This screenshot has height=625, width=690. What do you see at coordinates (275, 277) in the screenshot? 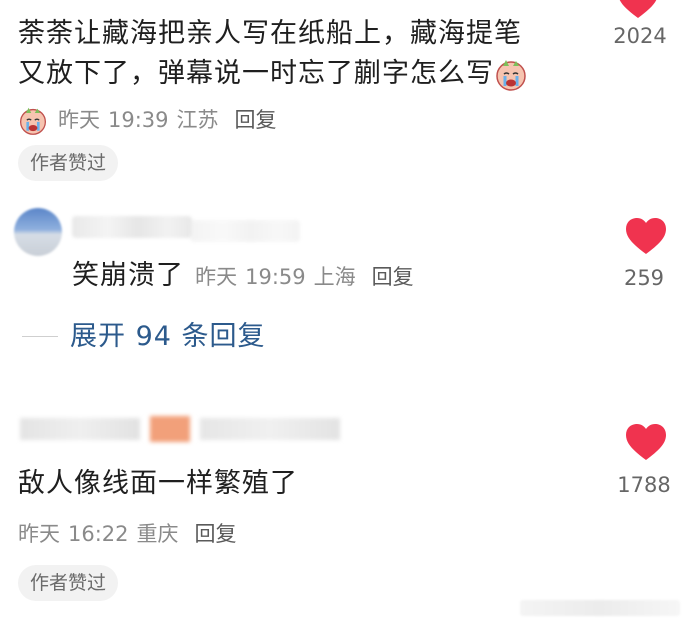
I see `comment-time: 19:59` at bounding box center [275, 277].